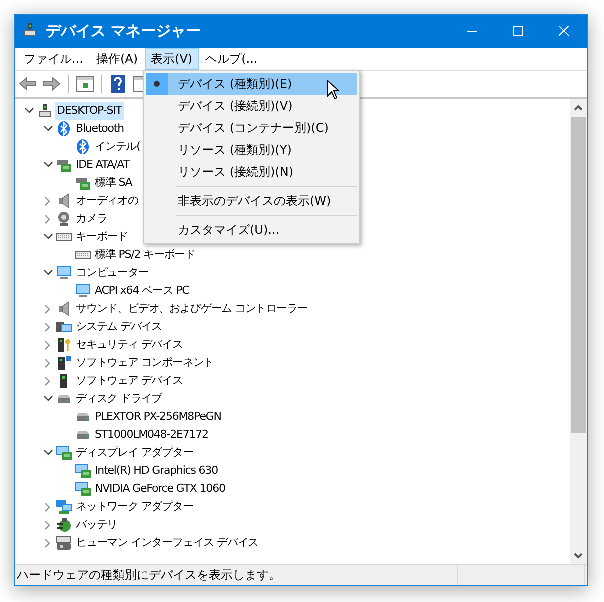  Describe the element at coordinates (564, 31) in the screenshot. I see `close-icon` at that location.